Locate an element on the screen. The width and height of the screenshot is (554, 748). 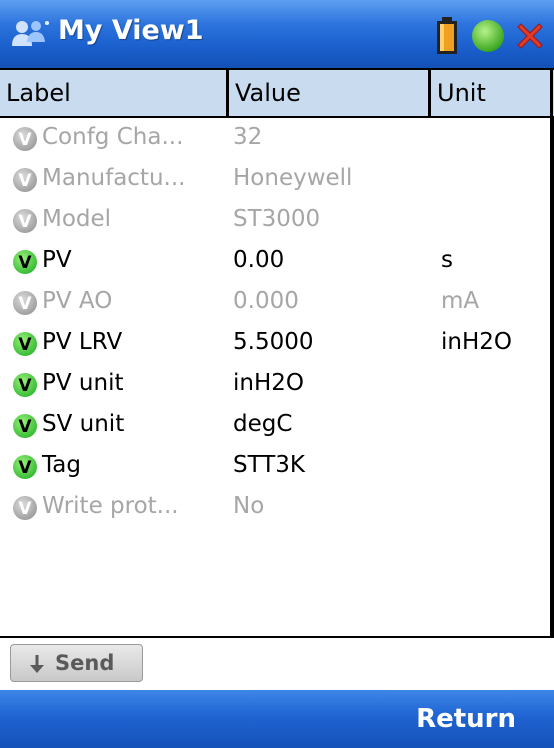
row-unit: inH2O is located at coordinates (476, 342).